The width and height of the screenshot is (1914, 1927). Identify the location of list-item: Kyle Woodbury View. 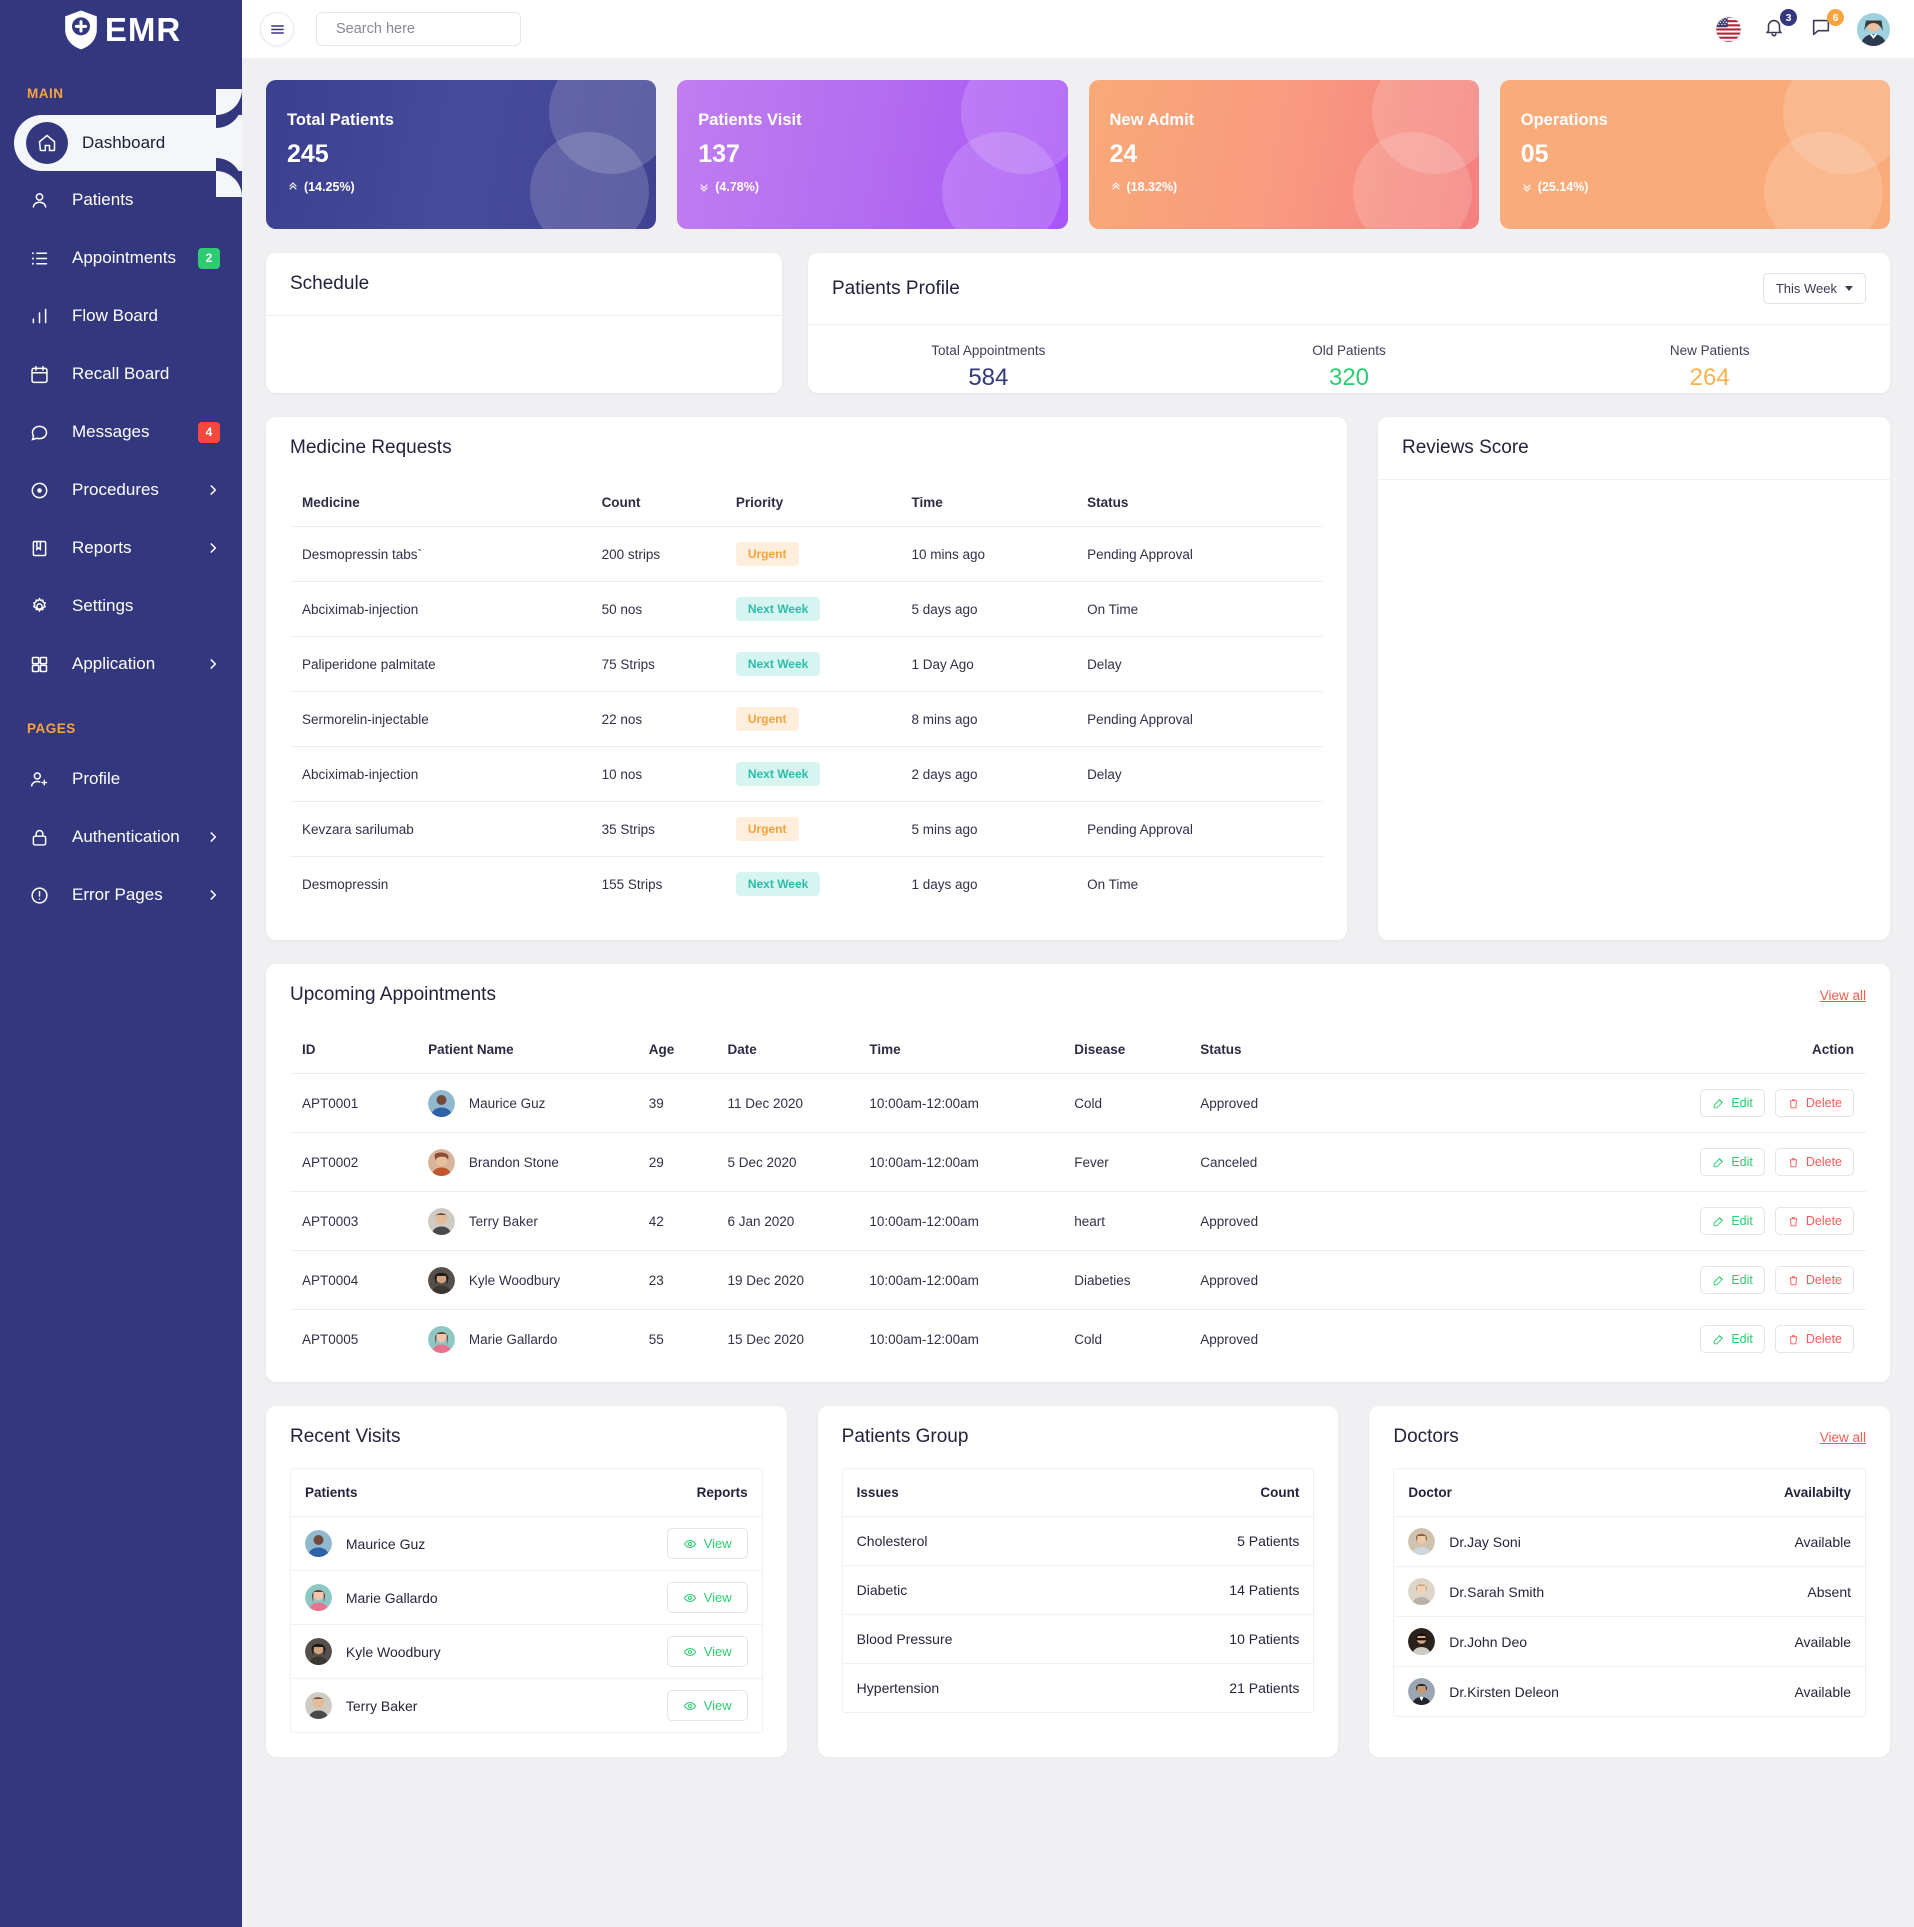
(526, 1651).